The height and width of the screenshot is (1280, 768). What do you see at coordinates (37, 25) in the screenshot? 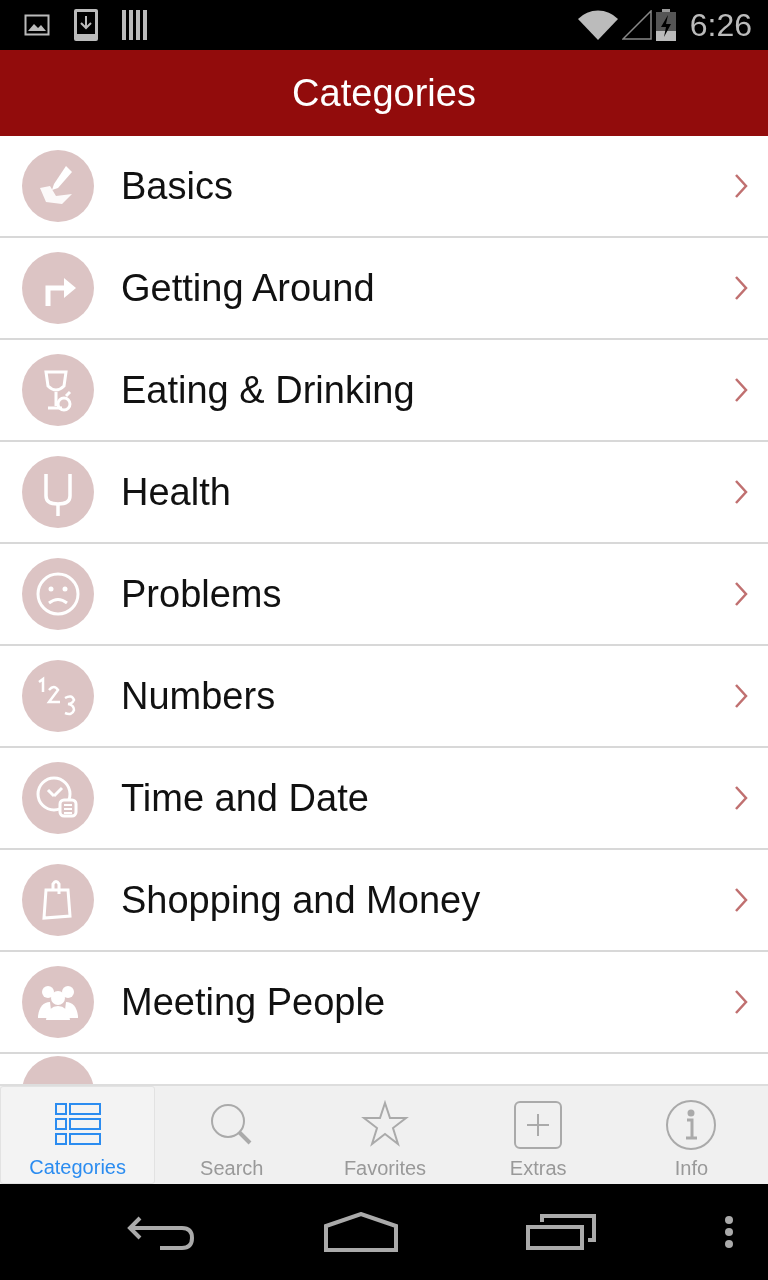
I see `image-icon` at bounding box center [37, 25].